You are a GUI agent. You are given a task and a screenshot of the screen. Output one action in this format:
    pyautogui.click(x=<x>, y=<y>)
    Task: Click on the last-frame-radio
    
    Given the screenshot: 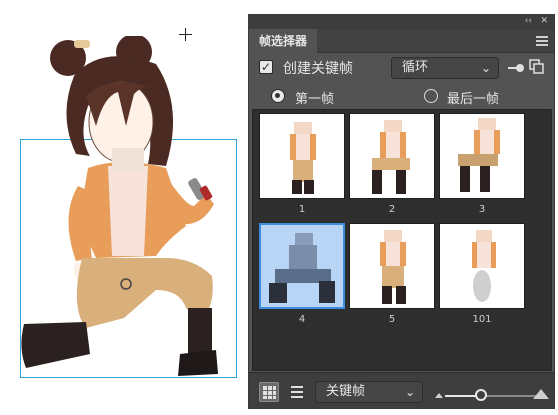 What is the action you would take?
    pyautogui.click(x=431, y=96)
    